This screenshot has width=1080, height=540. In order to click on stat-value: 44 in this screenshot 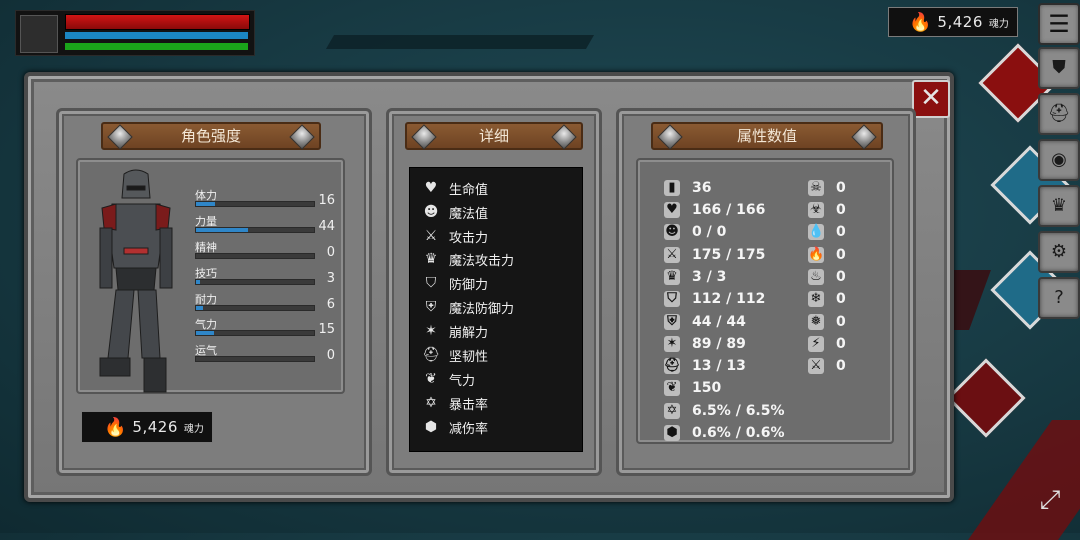, I will do `click(326, 226)`.